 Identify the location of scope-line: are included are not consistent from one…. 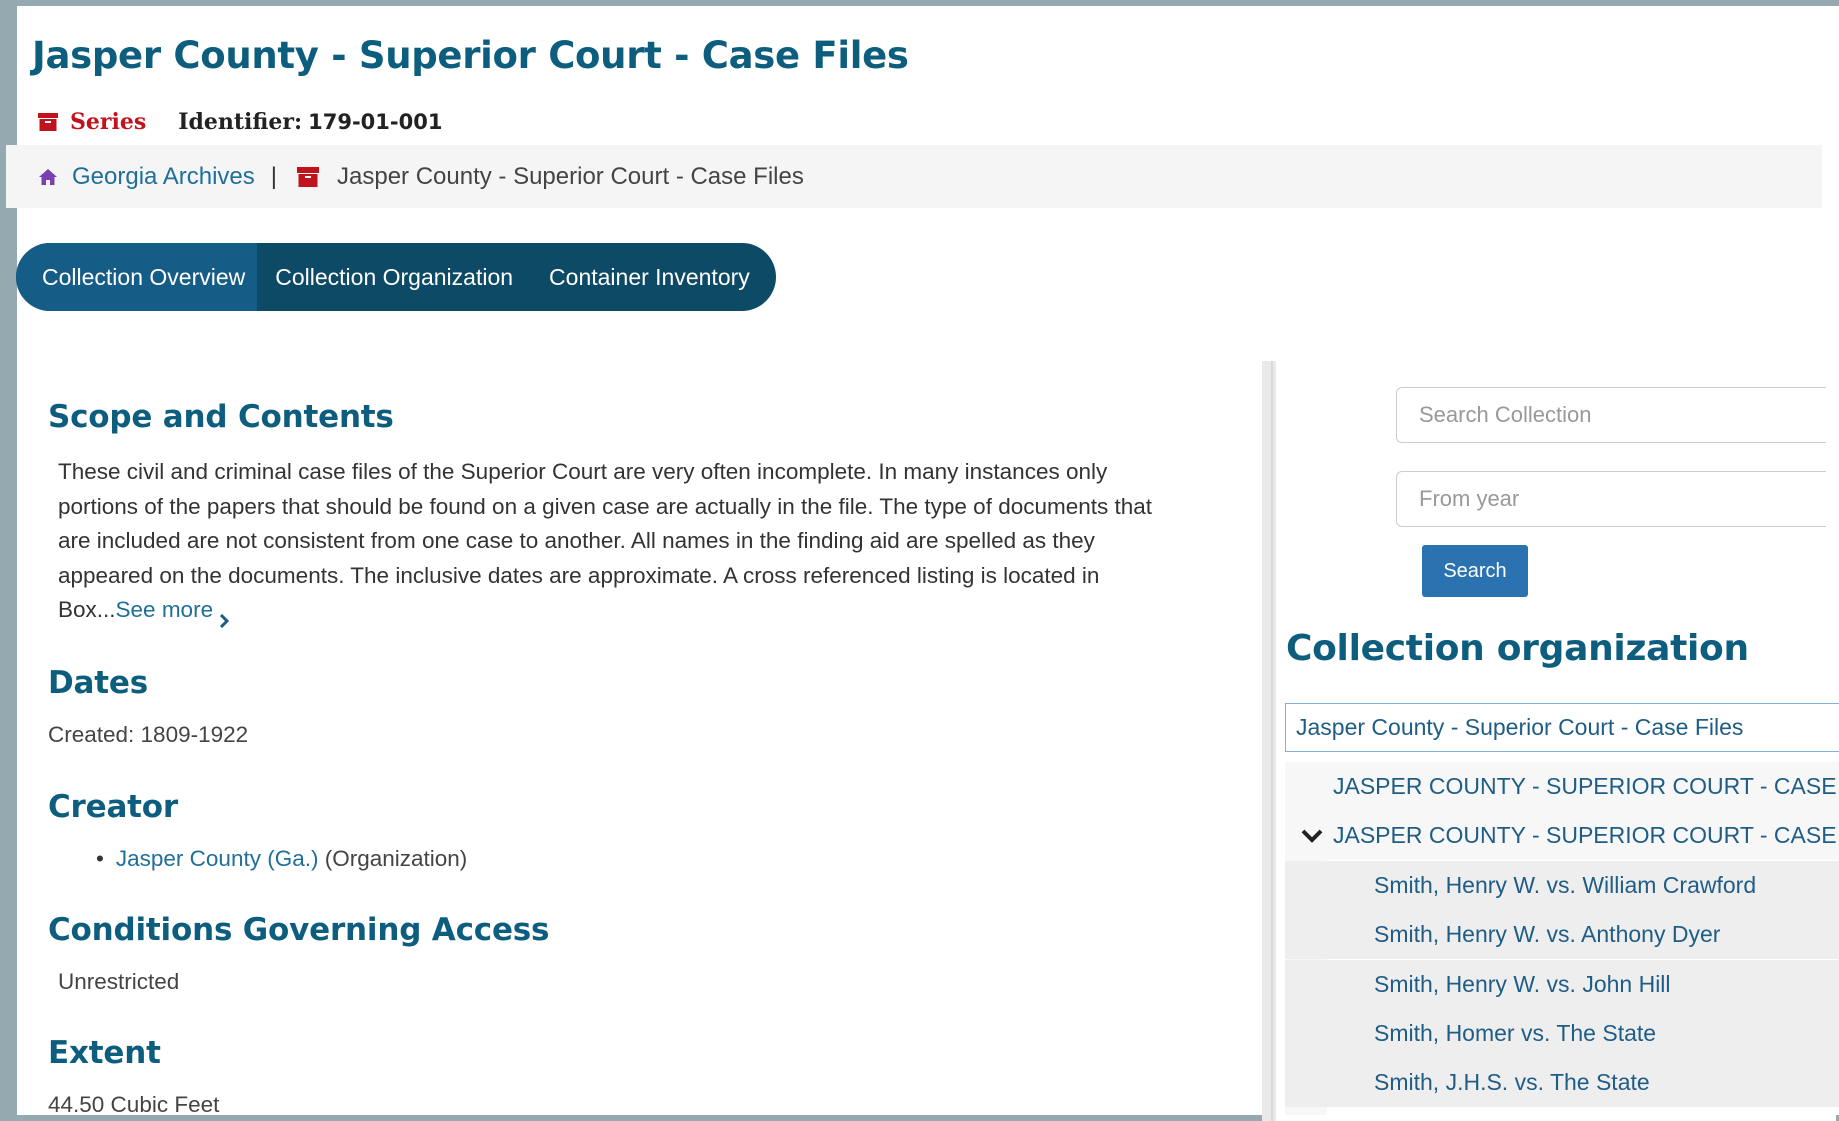
(576, 540).